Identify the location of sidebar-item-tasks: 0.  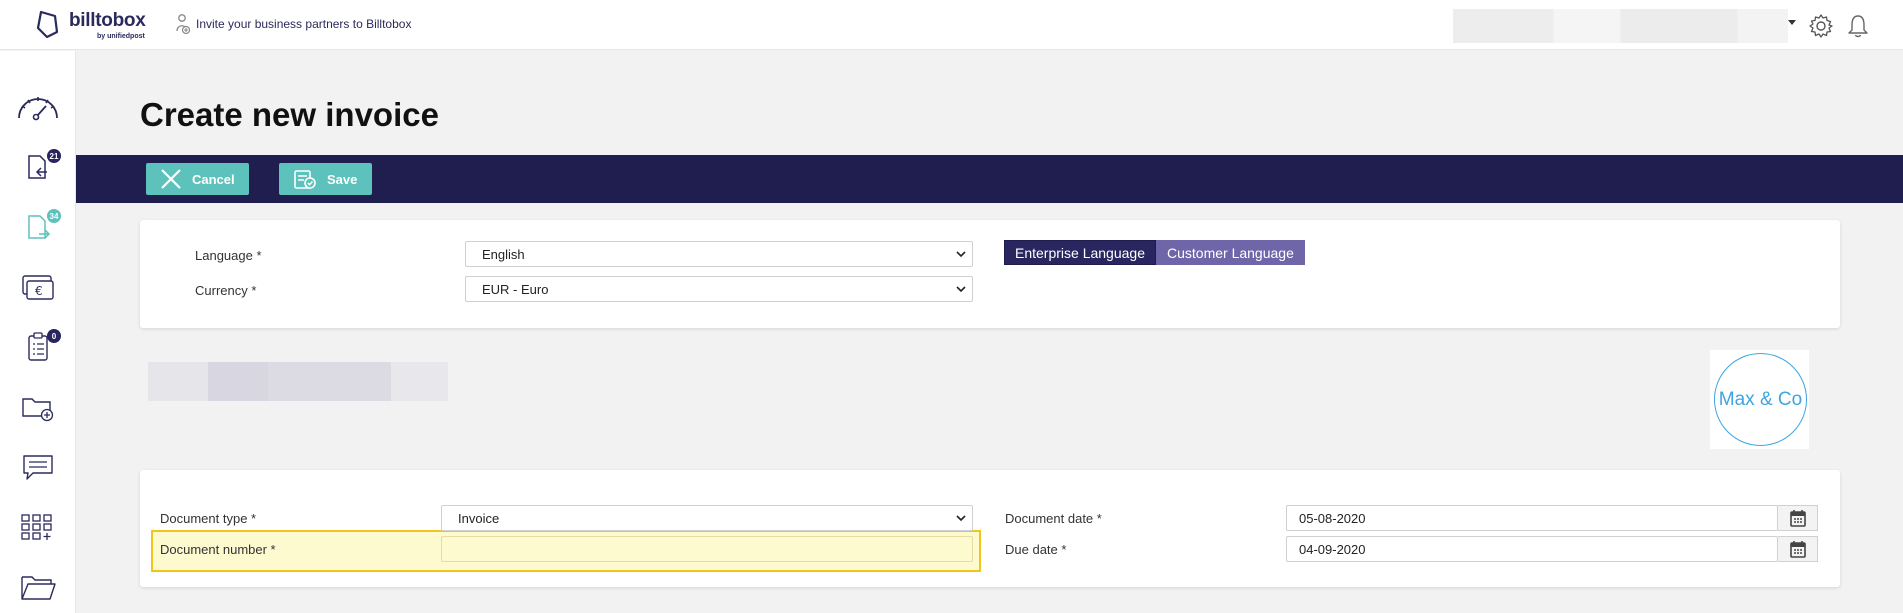
(38, 347).